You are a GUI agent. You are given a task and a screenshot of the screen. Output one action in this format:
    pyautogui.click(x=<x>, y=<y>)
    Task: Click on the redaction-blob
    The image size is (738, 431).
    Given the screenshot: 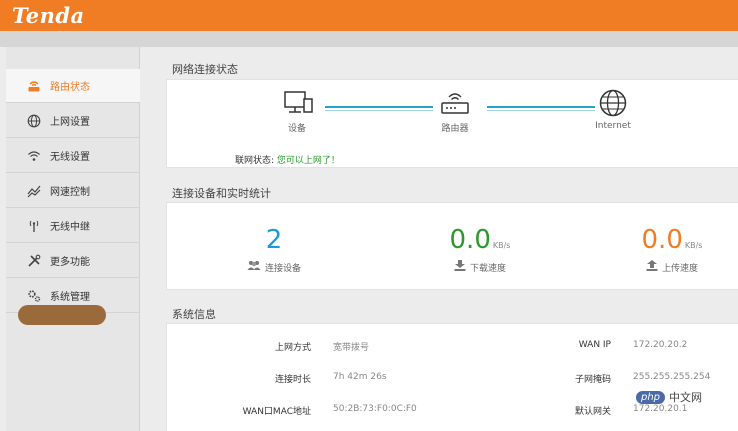 What is the action you would take?
    pyautogui.click(x=62, y=315)
    